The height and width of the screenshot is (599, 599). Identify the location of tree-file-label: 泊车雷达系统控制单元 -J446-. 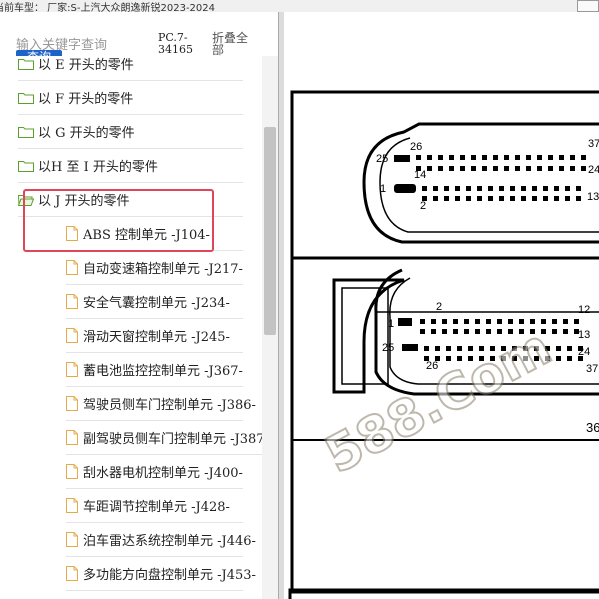
(169, 541).